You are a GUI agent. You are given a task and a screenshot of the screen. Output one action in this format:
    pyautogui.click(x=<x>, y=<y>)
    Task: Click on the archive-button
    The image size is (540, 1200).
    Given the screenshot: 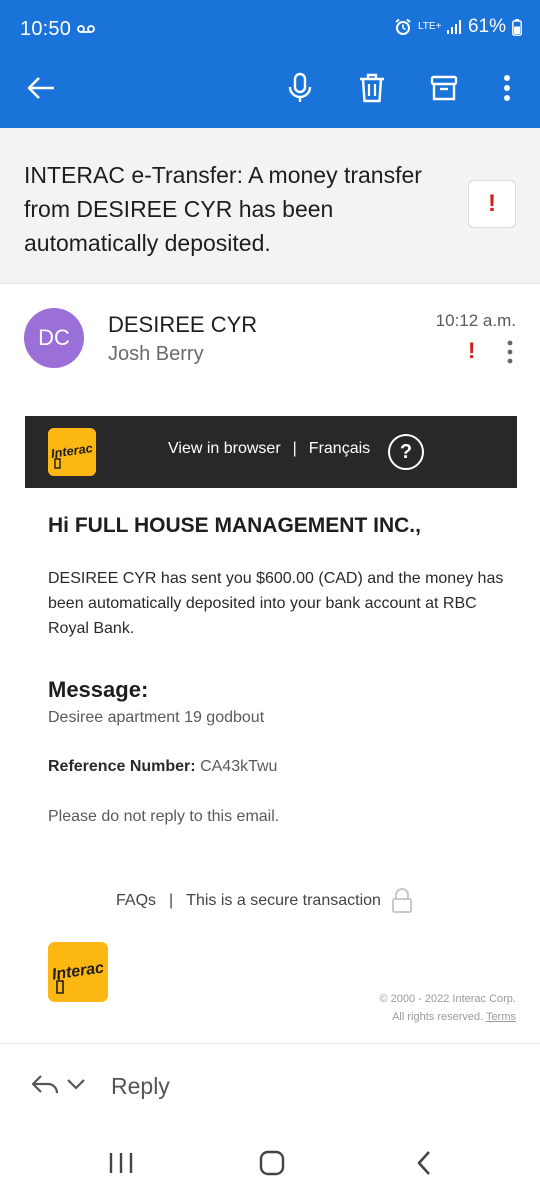 What is the action you would take?
    pyautogui.click(x=444, y=88)
    